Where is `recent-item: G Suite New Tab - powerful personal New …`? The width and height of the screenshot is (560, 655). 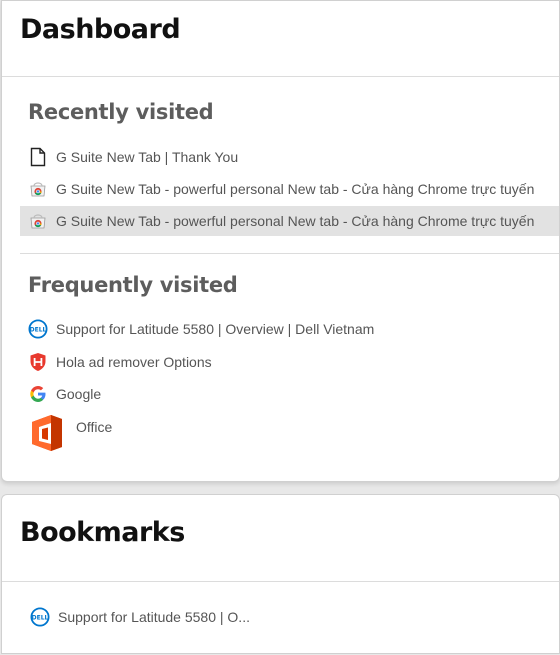
recent-item: G Suite New Tab - powerful personal New … is located at coordinates (289, 189).